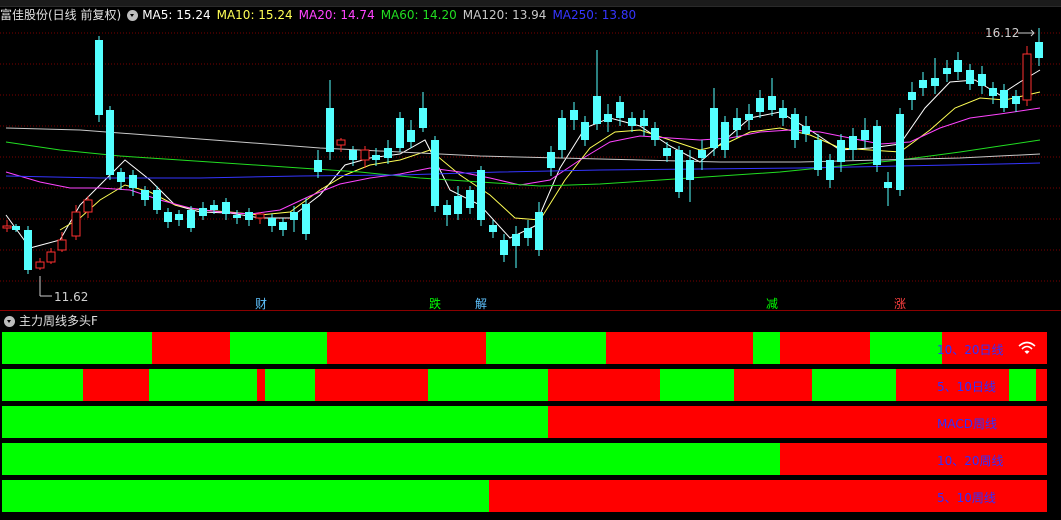  What do you see at coordinates (1027, 348) in the screenshot?
I see `signal-icon` at bounding box center [1027, 348].